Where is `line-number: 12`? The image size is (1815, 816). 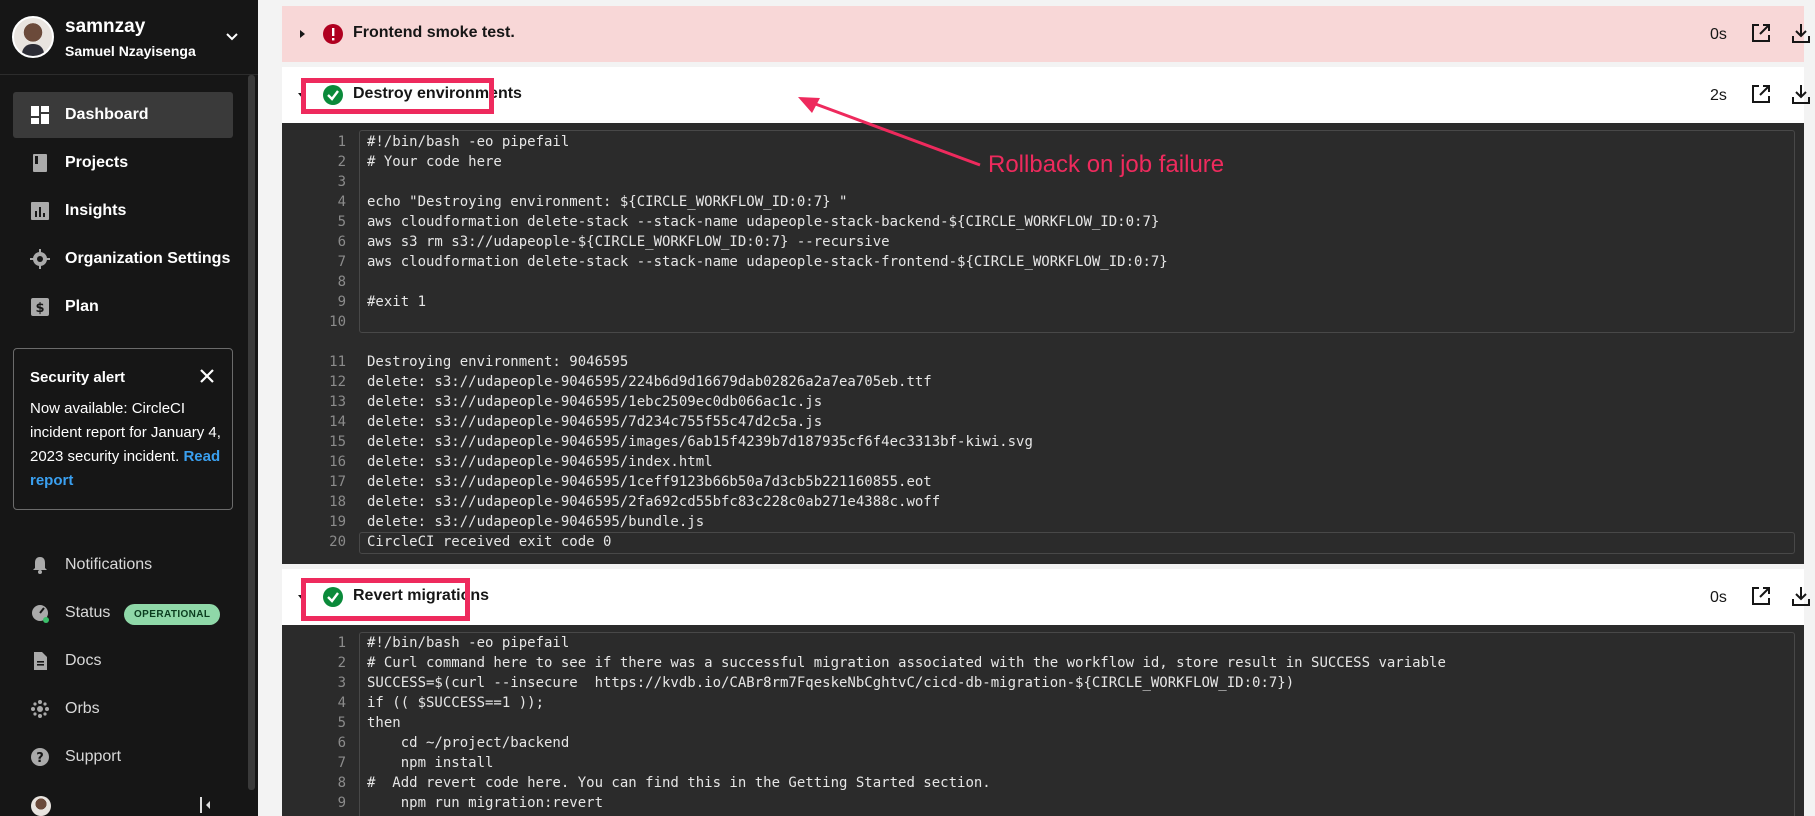 line-number: 12 is located at coordinates (337, 382).